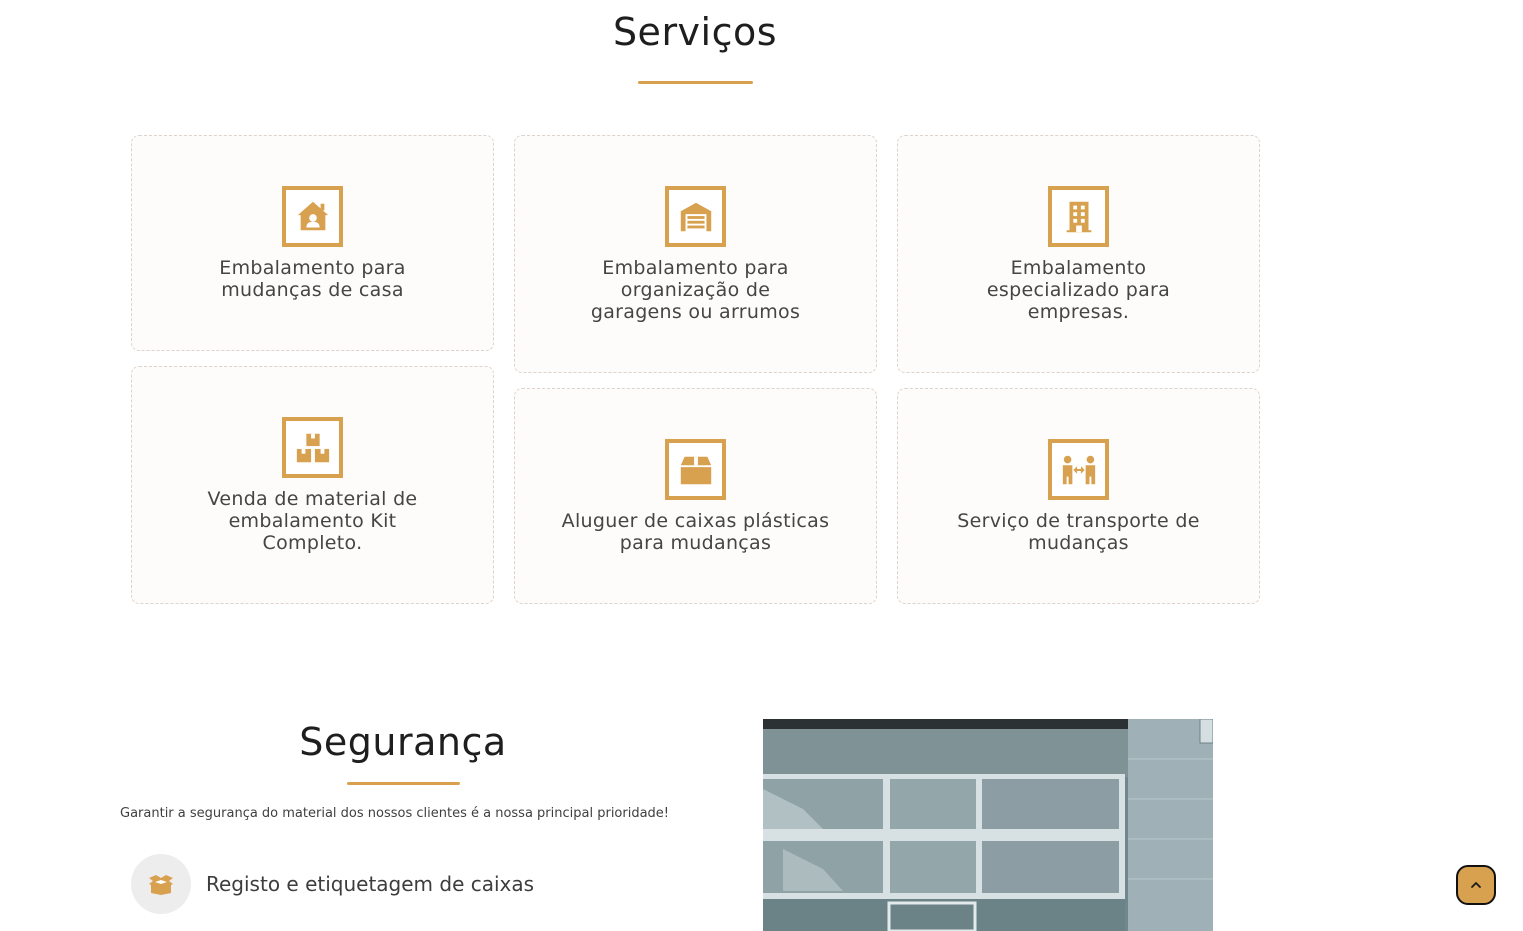  What do you see at coordinates (1078, 532) in the screenshot?
I see `service-label: Serviço de transporte de mudanças` at bounding box center [1078, 532].